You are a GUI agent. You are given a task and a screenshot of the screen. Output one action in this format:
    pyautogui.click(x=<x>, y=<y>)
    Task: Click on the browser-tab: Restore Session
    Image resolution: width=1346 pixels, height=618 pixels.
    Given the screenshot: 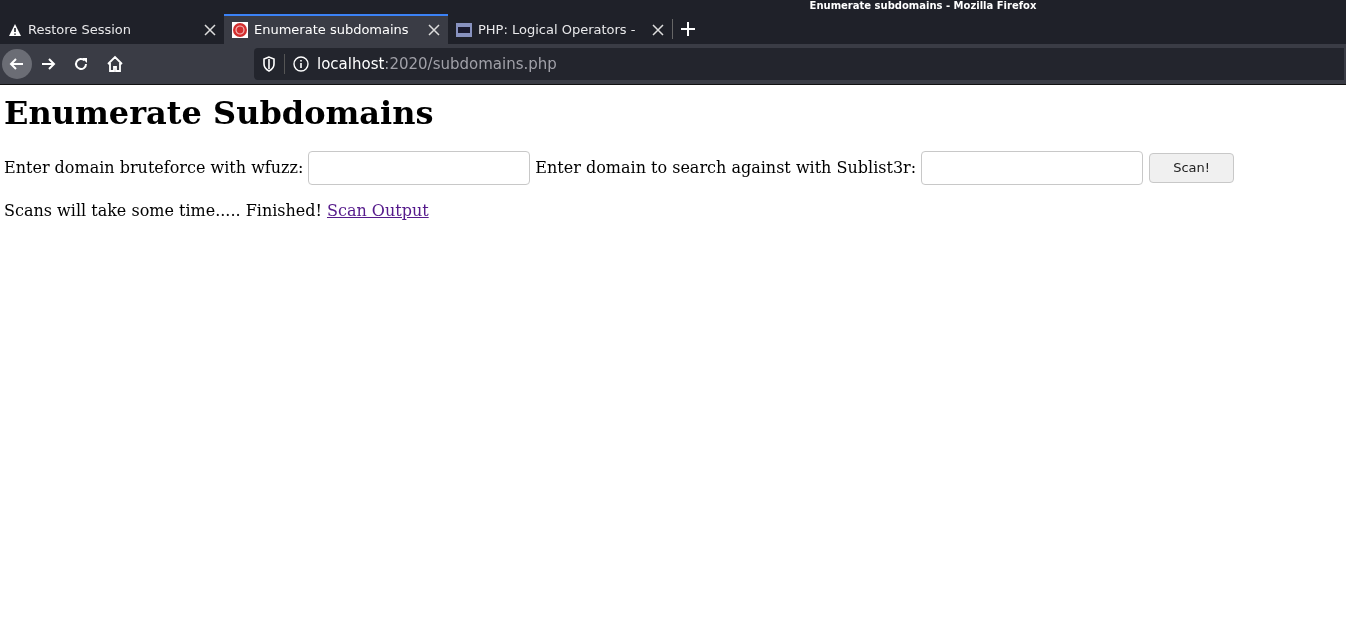 What is the action you would take?
    pyautogui.click(x=112, y=29)
    